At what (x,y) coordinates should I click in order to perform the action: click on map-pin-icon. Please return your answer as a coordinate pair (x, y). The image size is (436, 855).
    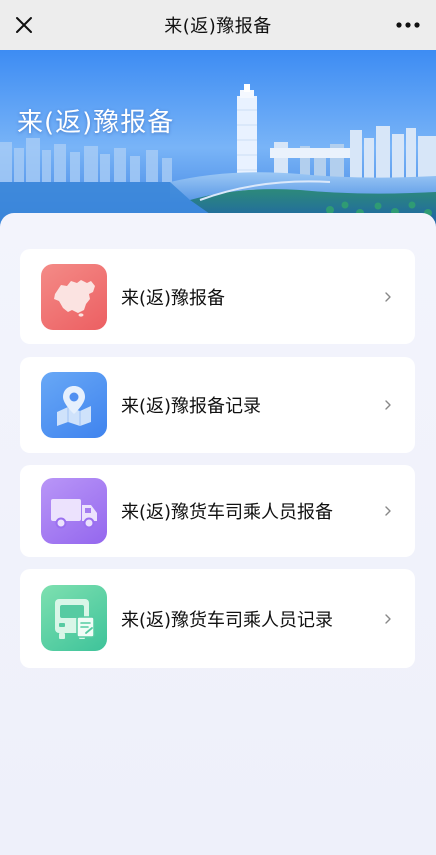
    Looking at the image, I should click on (74, 406).